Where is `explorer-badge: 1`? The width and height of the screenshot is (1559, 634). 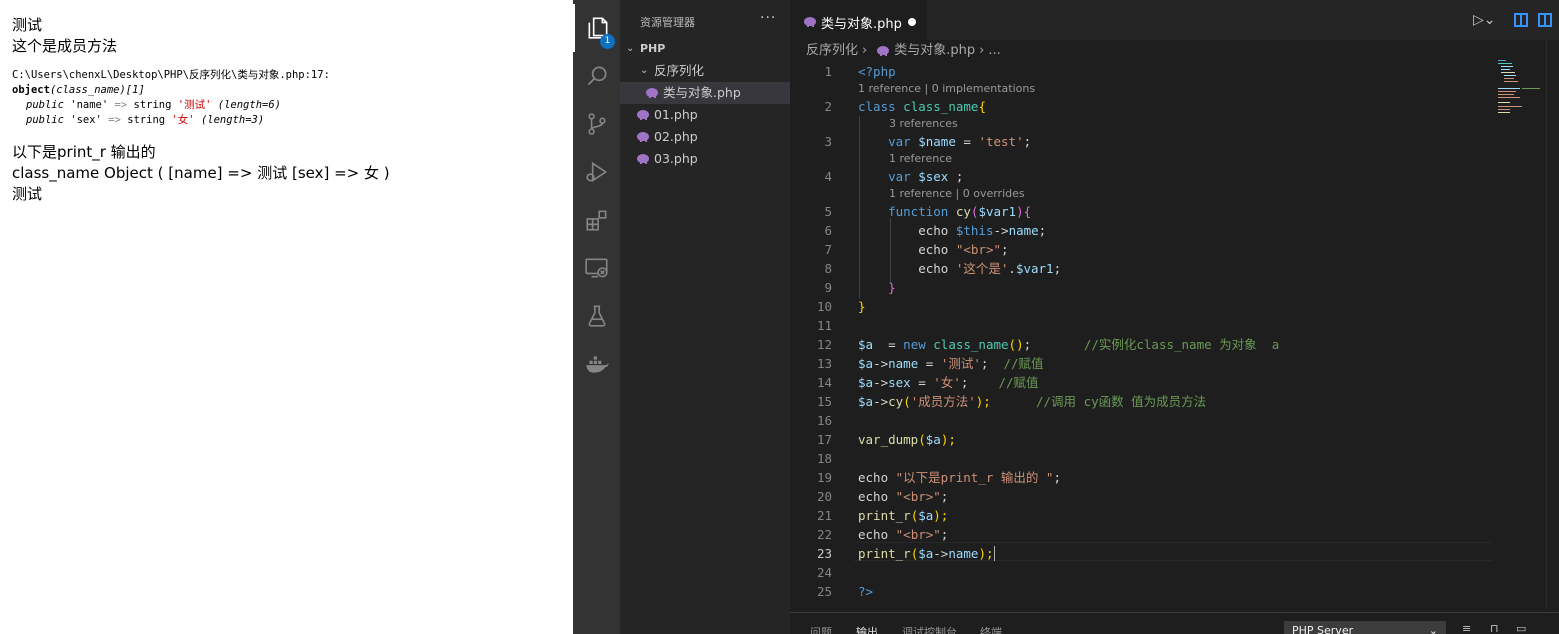 explorer-badge: 1 is located at coordinates (607, 41).